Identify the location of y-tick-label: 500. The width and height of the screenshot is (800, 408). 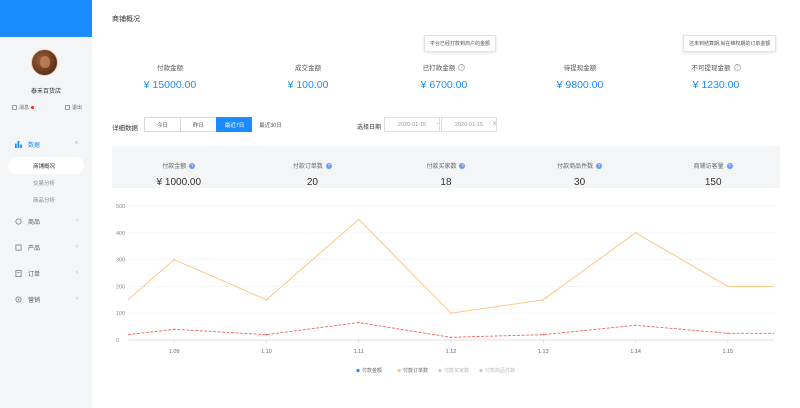
(120, 207).